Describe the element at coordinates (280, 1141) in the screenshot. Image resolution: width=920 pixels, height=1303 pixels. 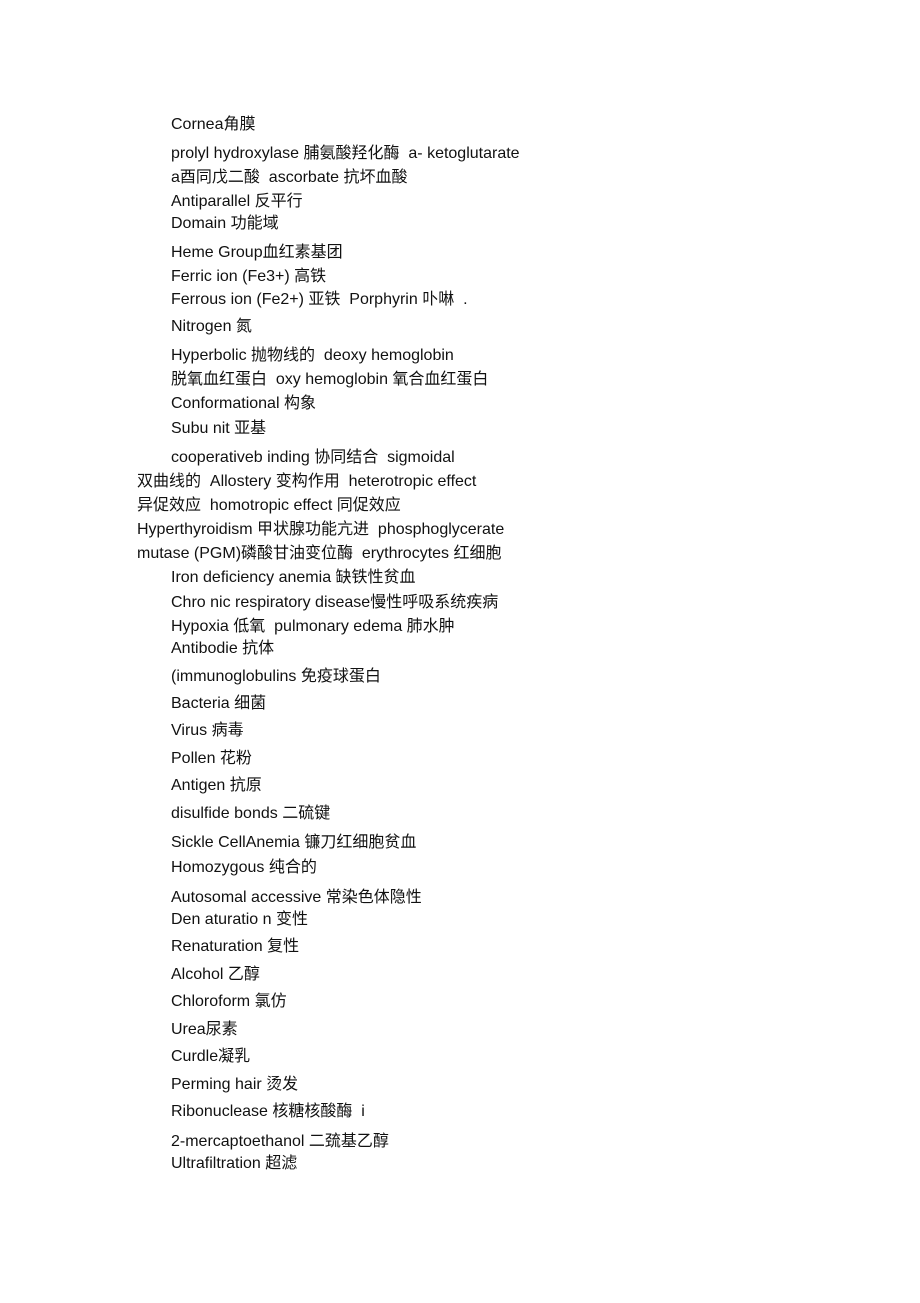
I see `text-line: 2-mercaptoethanol 二巯基乙醇` at that location.